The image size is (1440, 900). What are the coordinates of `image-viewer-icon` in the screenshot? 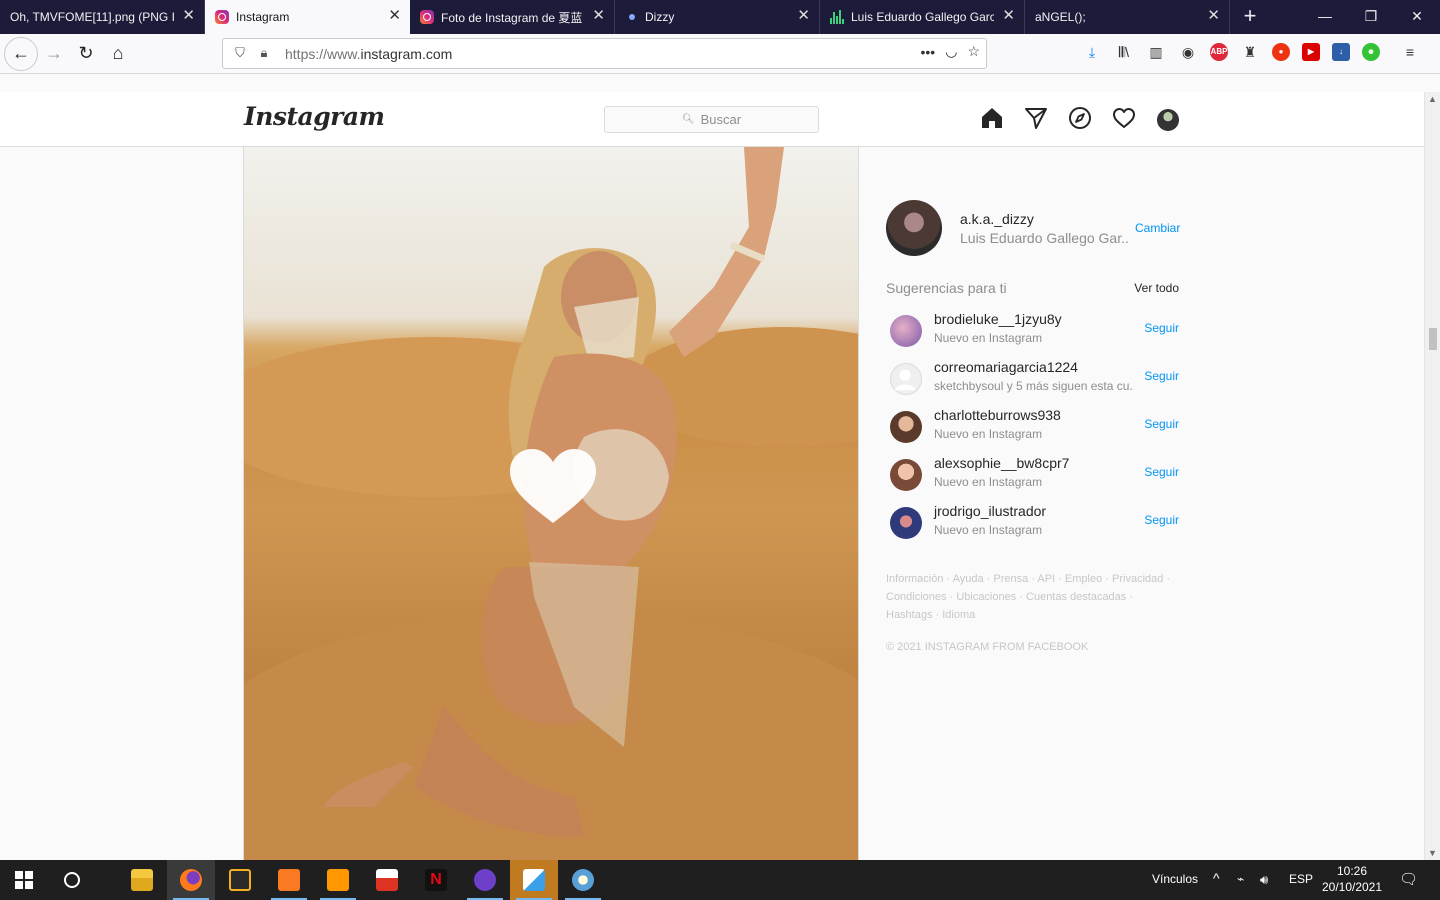 It's located at (534, 880).